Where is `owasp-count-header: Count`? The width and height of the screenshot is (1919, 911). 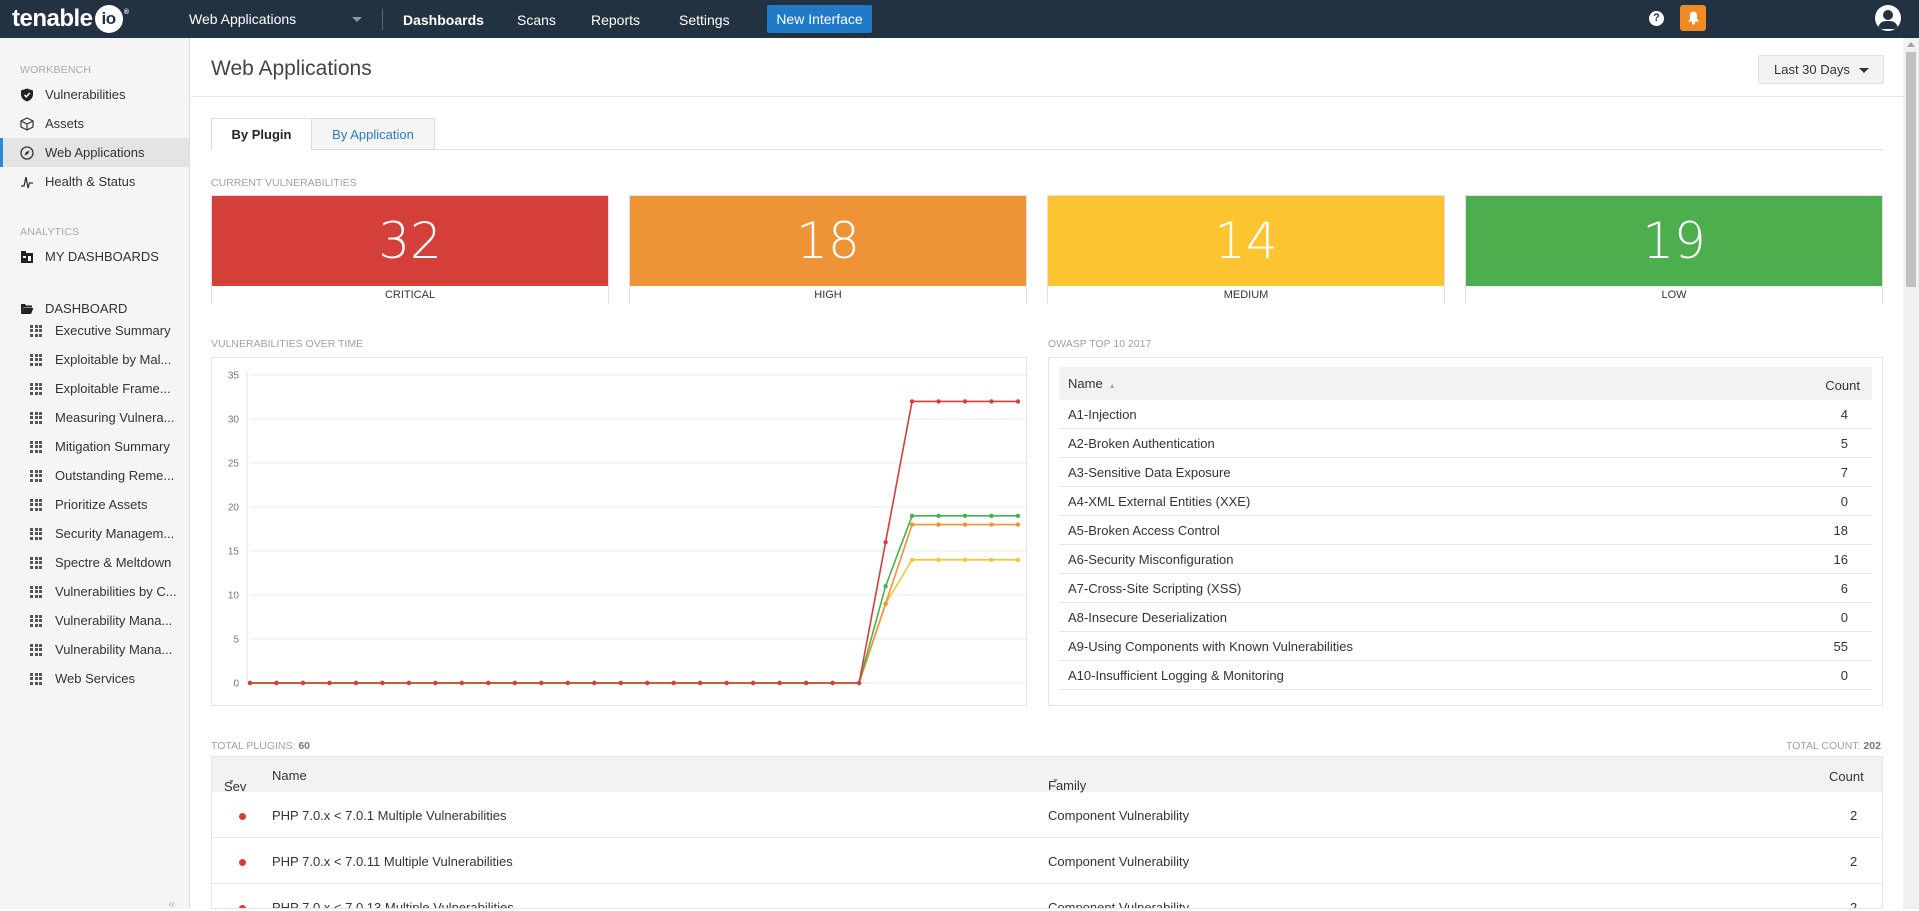
owasp-count-header: Count is located at coordinates (1842, 385).